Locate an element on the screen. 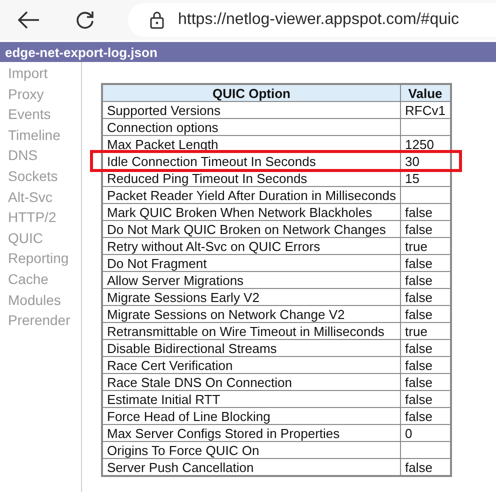 The image size is (496, 492). column-header: Value is located at coordinates (425, 93).